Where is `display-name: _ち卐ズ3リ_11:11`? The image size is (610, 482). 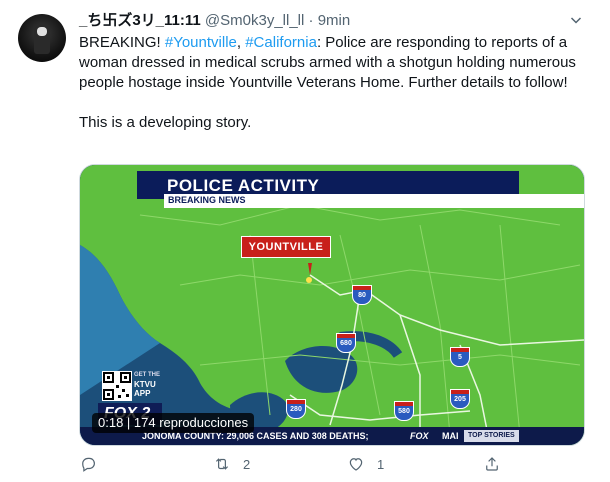
display-name: _ち卐ズ3リ_11:11 is located at coordinates (140, 20).